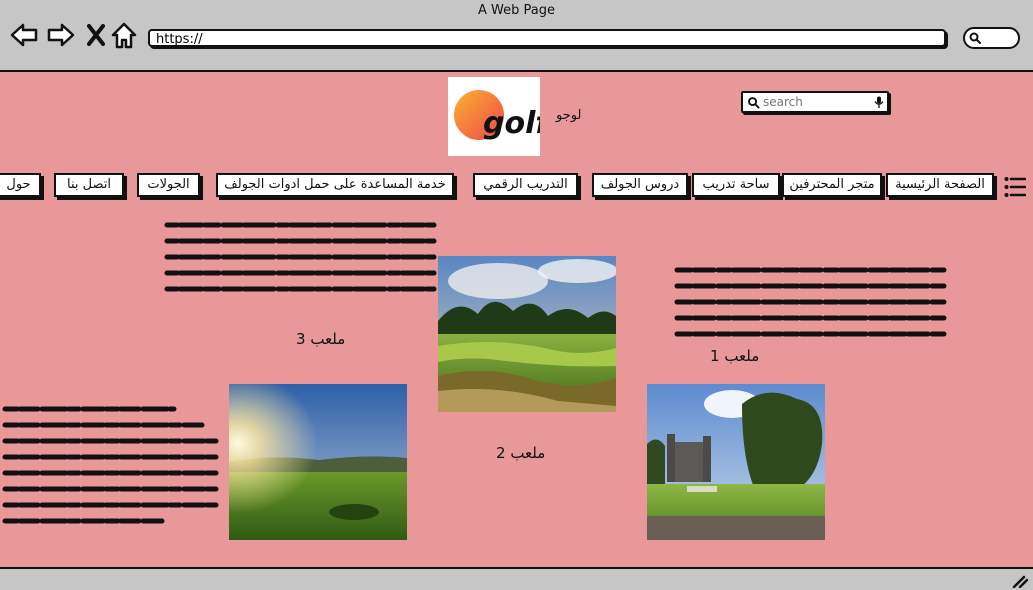 This screenshot has height=590, width=1033. Describe the element at coordinates (110, 465) in the screenshot. I see `course-2-description-placeholder` at that location.